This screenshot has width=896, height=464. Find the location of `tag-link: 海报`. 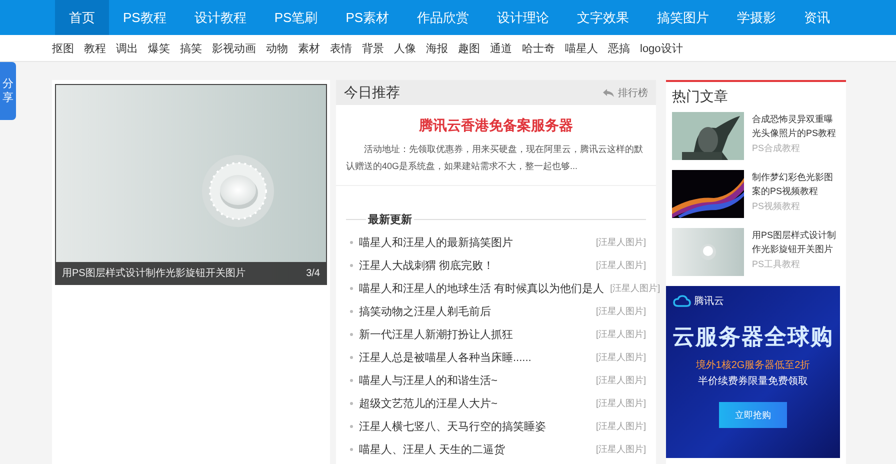

tag-link: 海报 is located at coordinates (437, 48).